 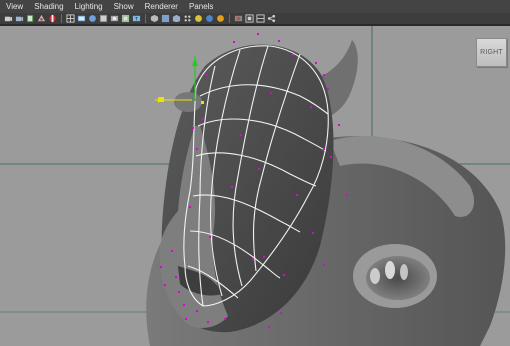 What do you see at coordinates (249, 18) in the screenshot?
I see `hud-icon` at bounding box center [249, 18].